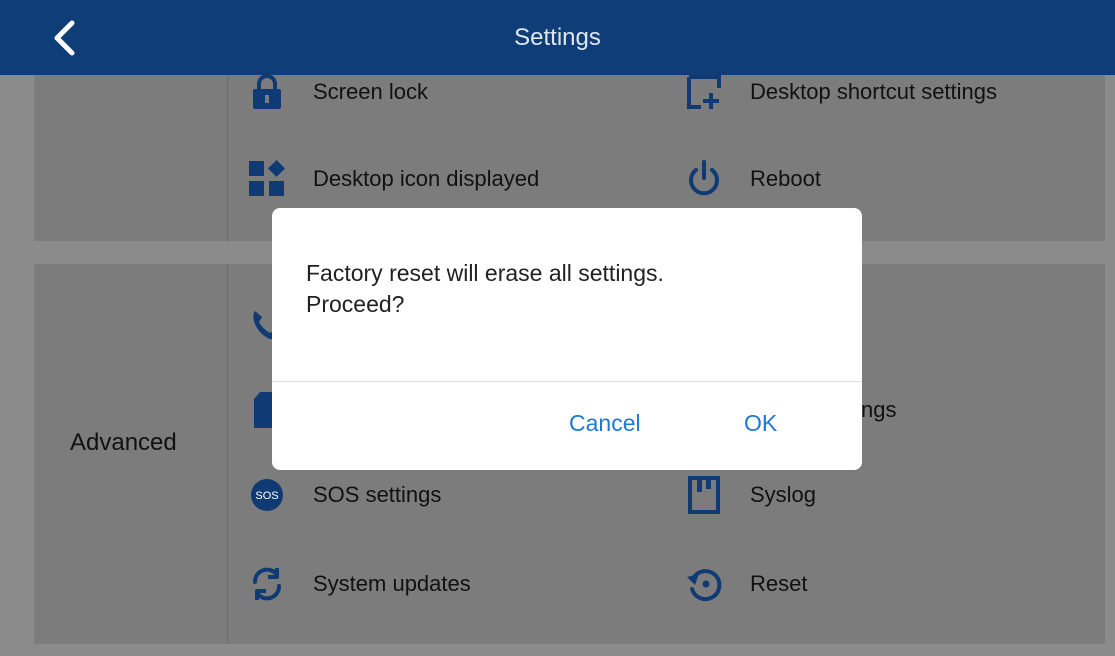  Describe the element at coordinates (874, 91) in the screenshot. I see `setting-label: Desktop shortcut settings` at that location.